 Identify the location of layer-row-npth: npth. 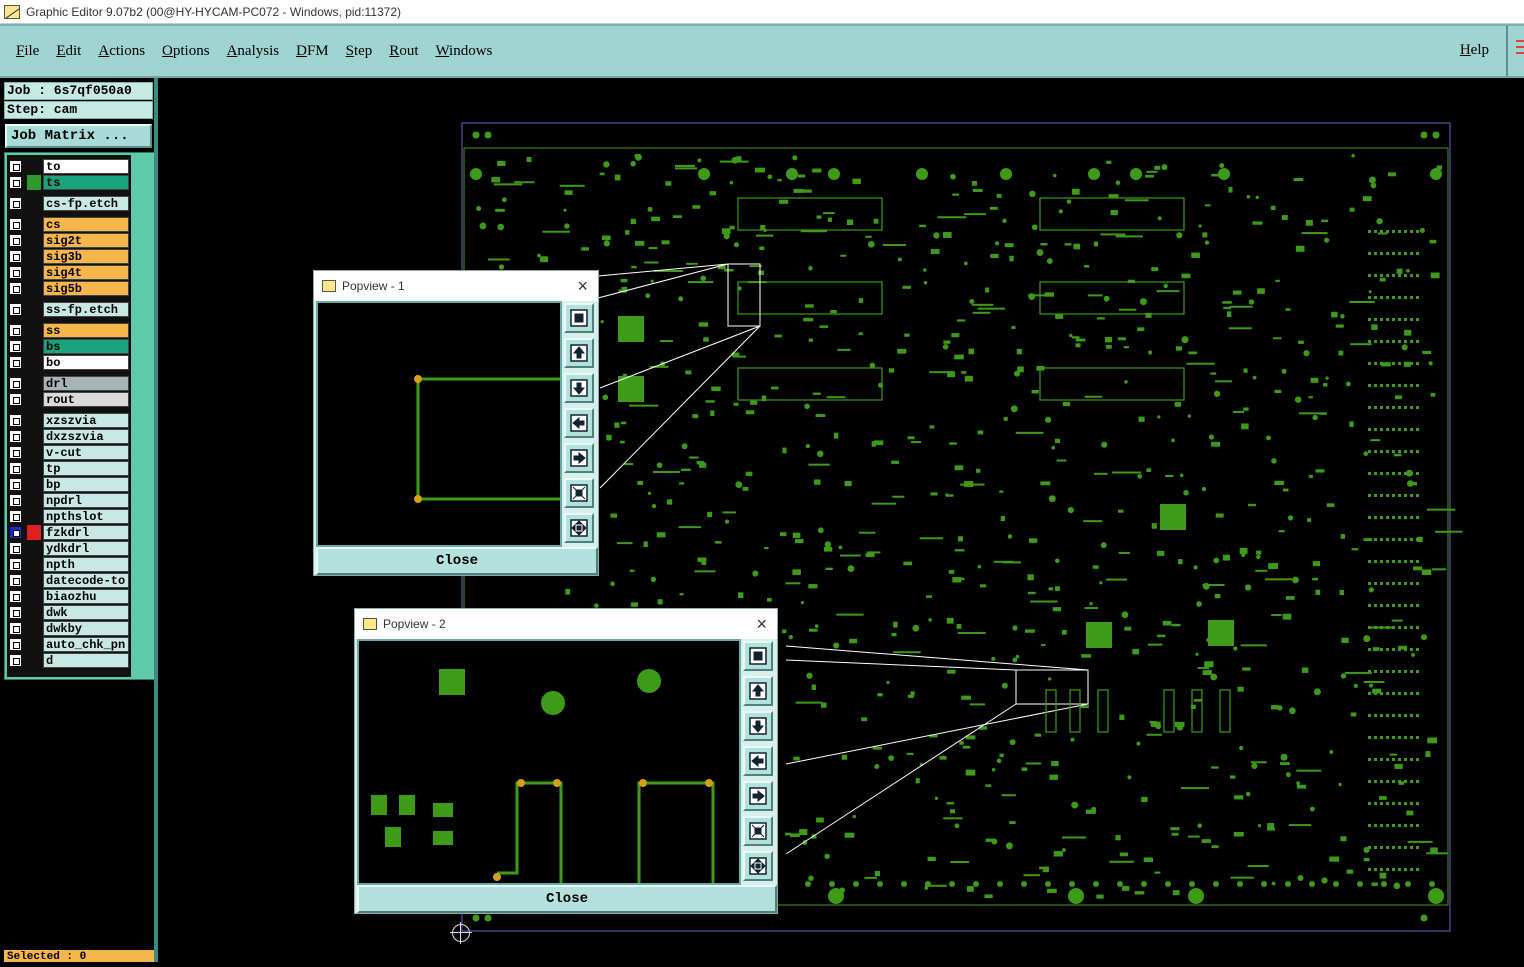
(69, 564).